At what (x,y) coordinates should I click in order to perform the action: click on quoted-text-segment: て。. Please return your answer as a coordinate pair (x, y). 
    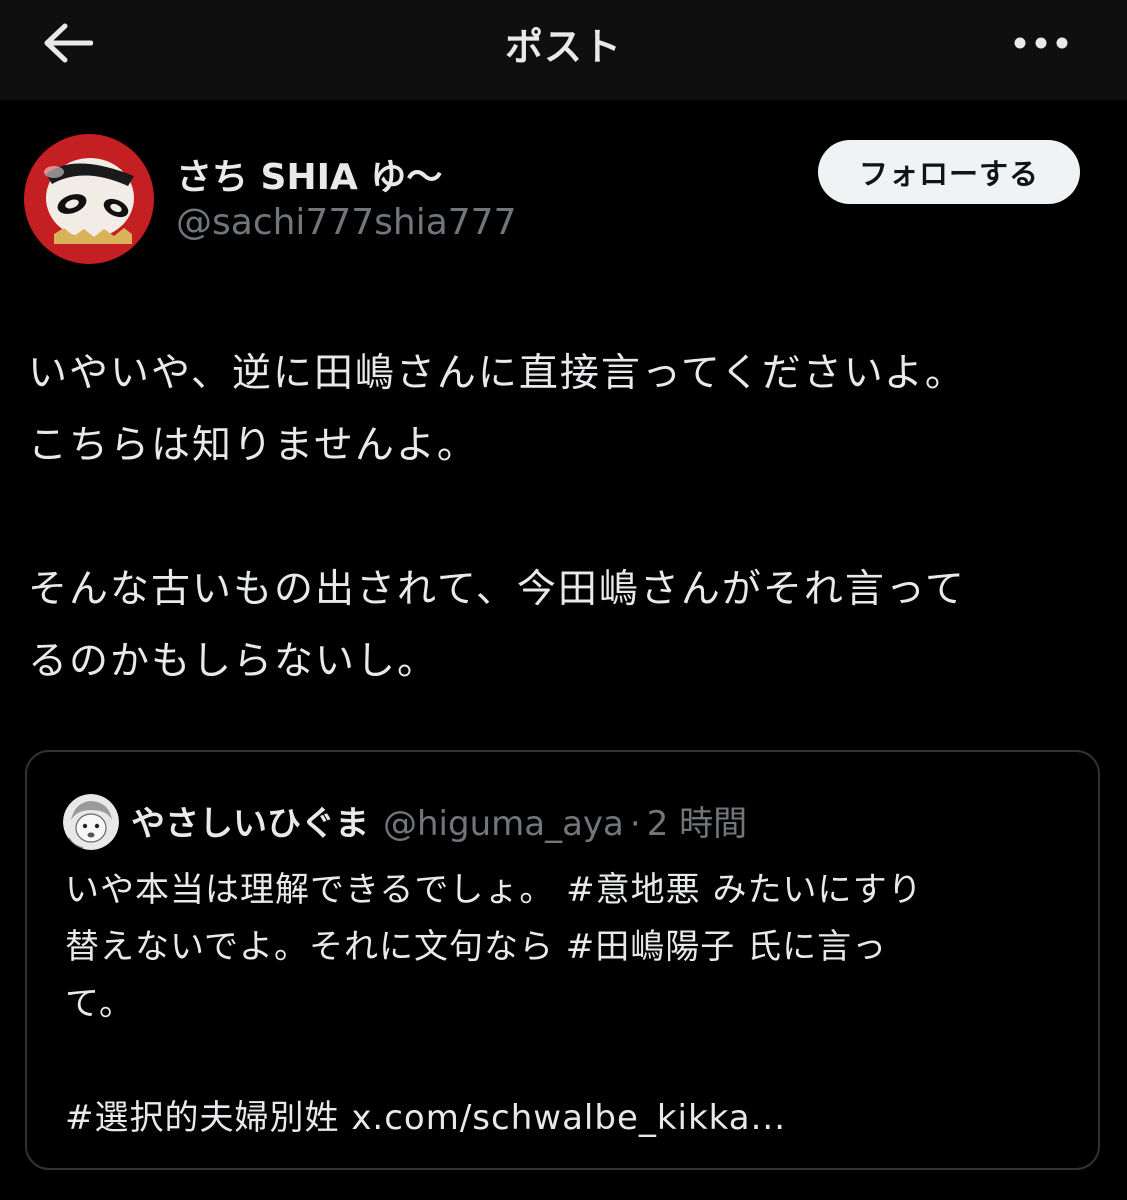
    Looking at the image, I should click on (99, 1004).